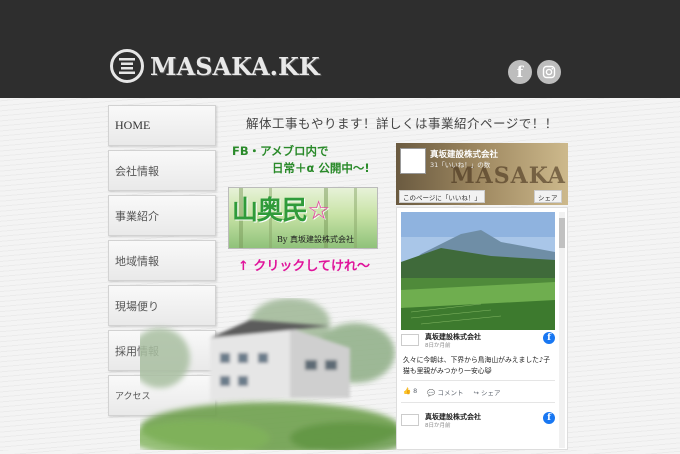 The image size is (680, 454). I want to click on nav-item-region: 地域情報, so click(162, 260).